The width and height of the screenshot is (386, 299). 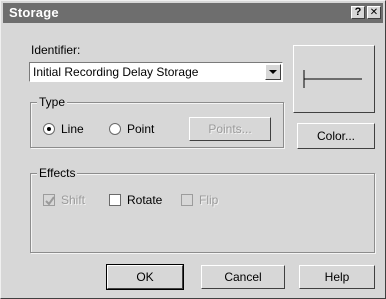 I want to click on radio-line-label: Line, so click(x=72, y=129).